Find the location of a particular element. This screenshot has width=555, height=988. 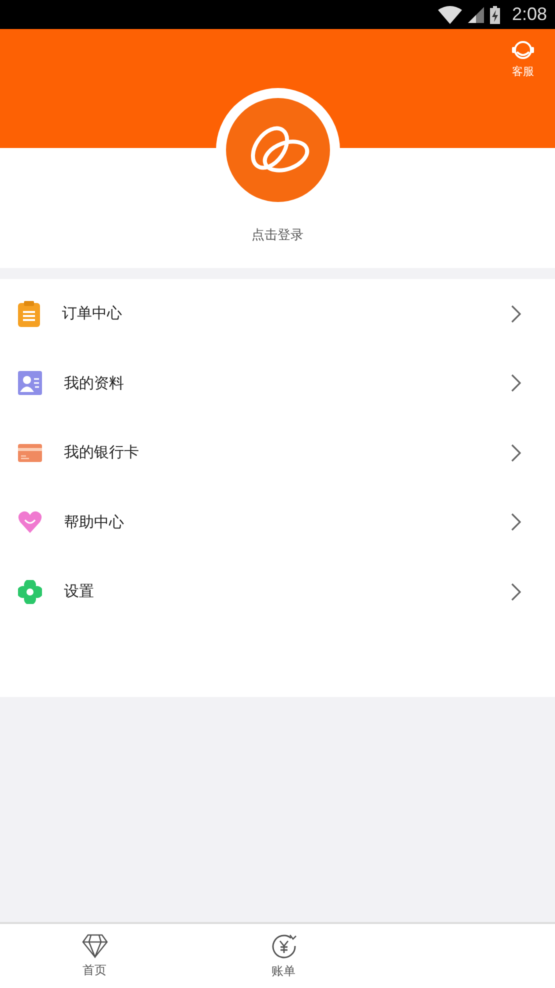

diamond-icon is located at coordinates (95, 946).